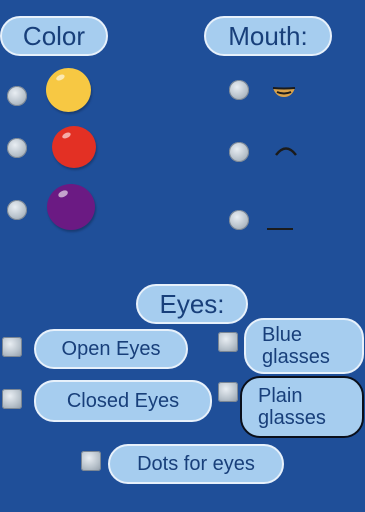 Image resolution: width=365 pixels, height=512 pixels. Describe the element at coordinates (12, 347) in the screenshot. I see `open-eyes-checkbox` at that location.